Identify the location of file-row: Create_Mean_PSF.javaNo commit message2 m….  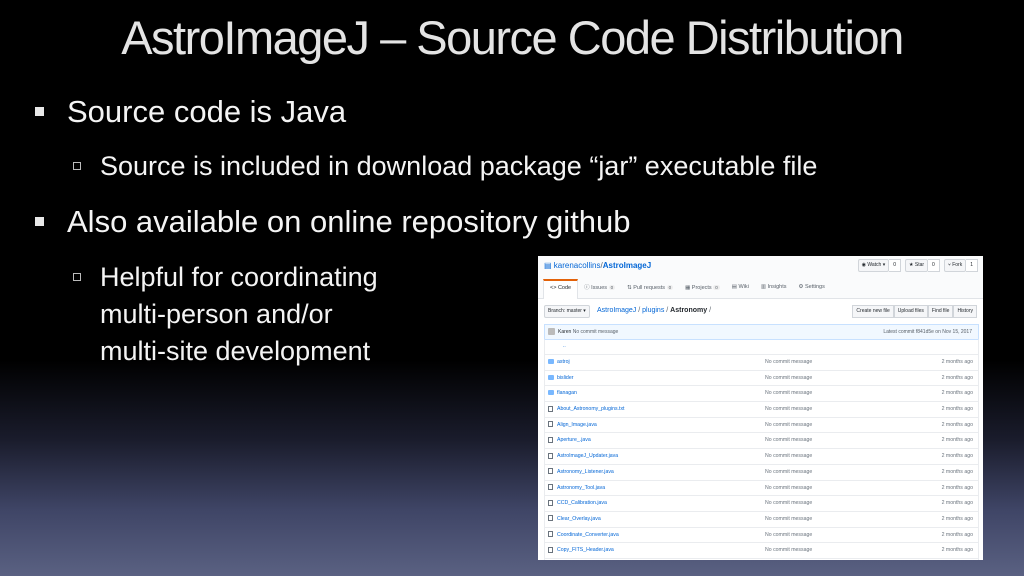
(761, 559).